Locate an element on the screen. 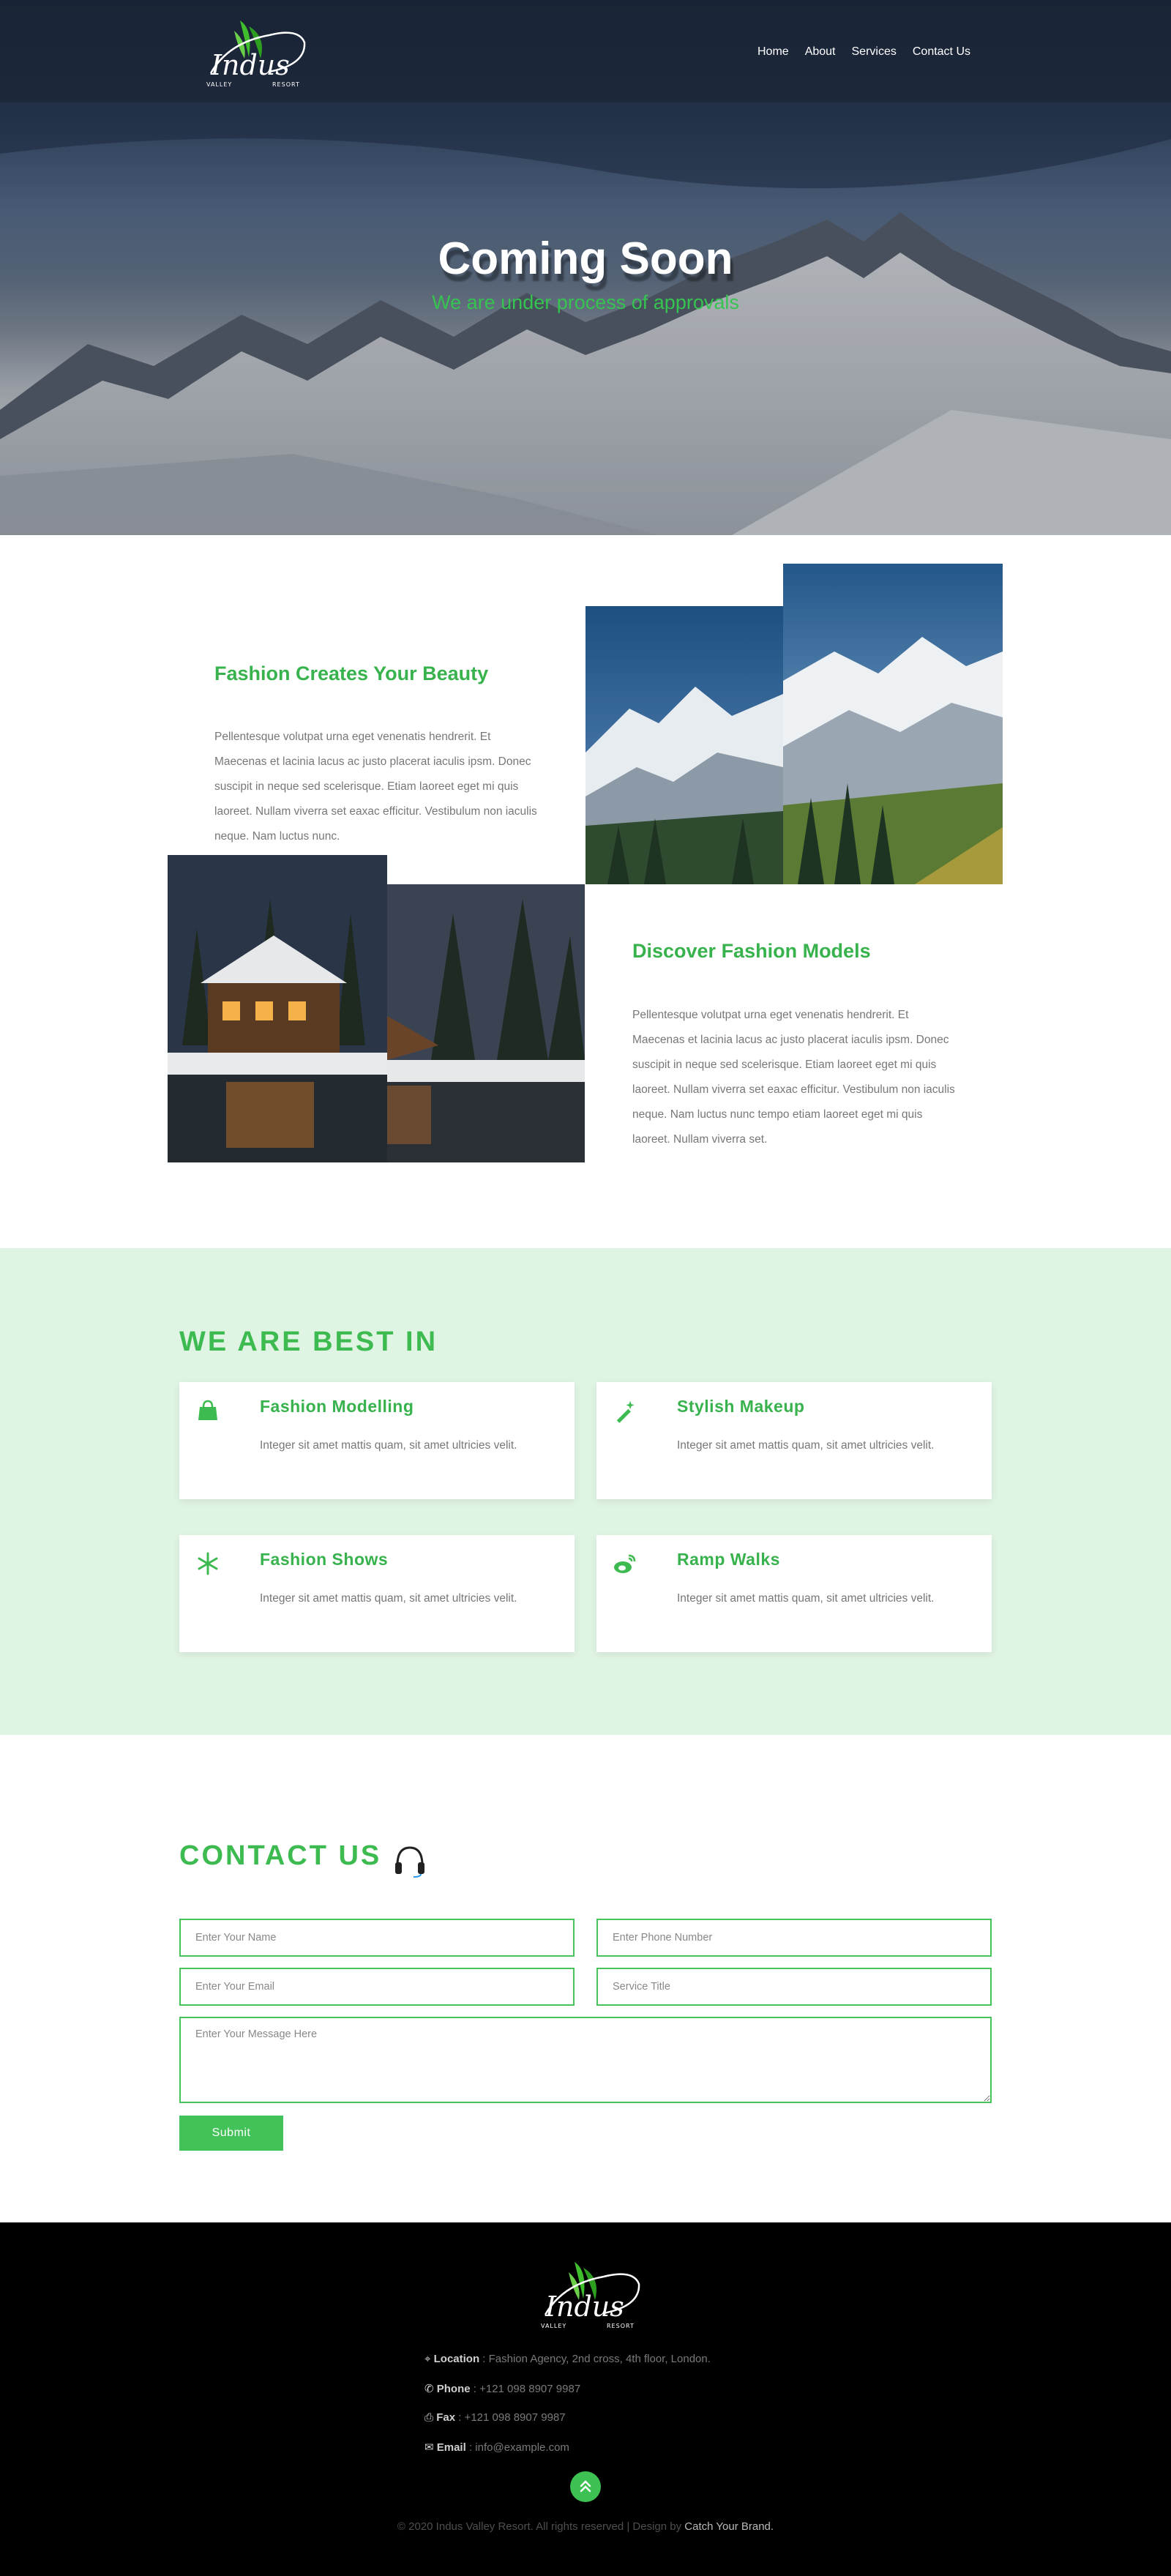 This screenshot has height=2576, width=1171. service-card-title: Ramp Walks is located at coordinates (729, 1559).